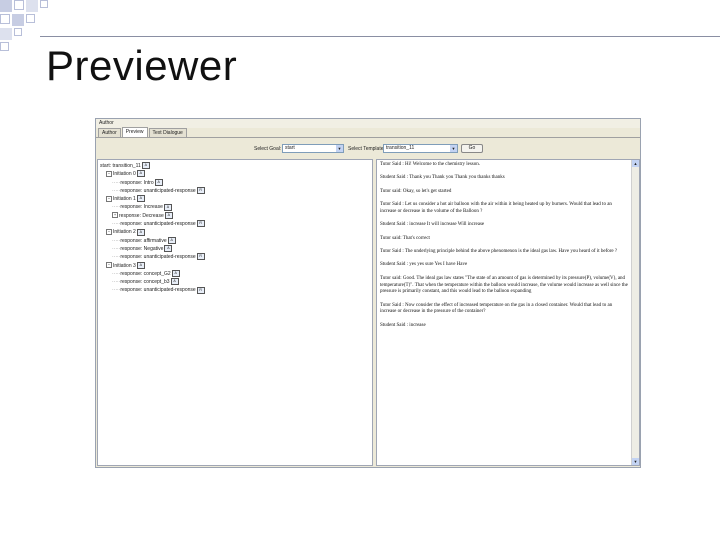  What do you see at coordinates (405, 238) in the screenshot?
I see `transcript-line: Tutor said: That's correct` at bounding box center [405, 238].